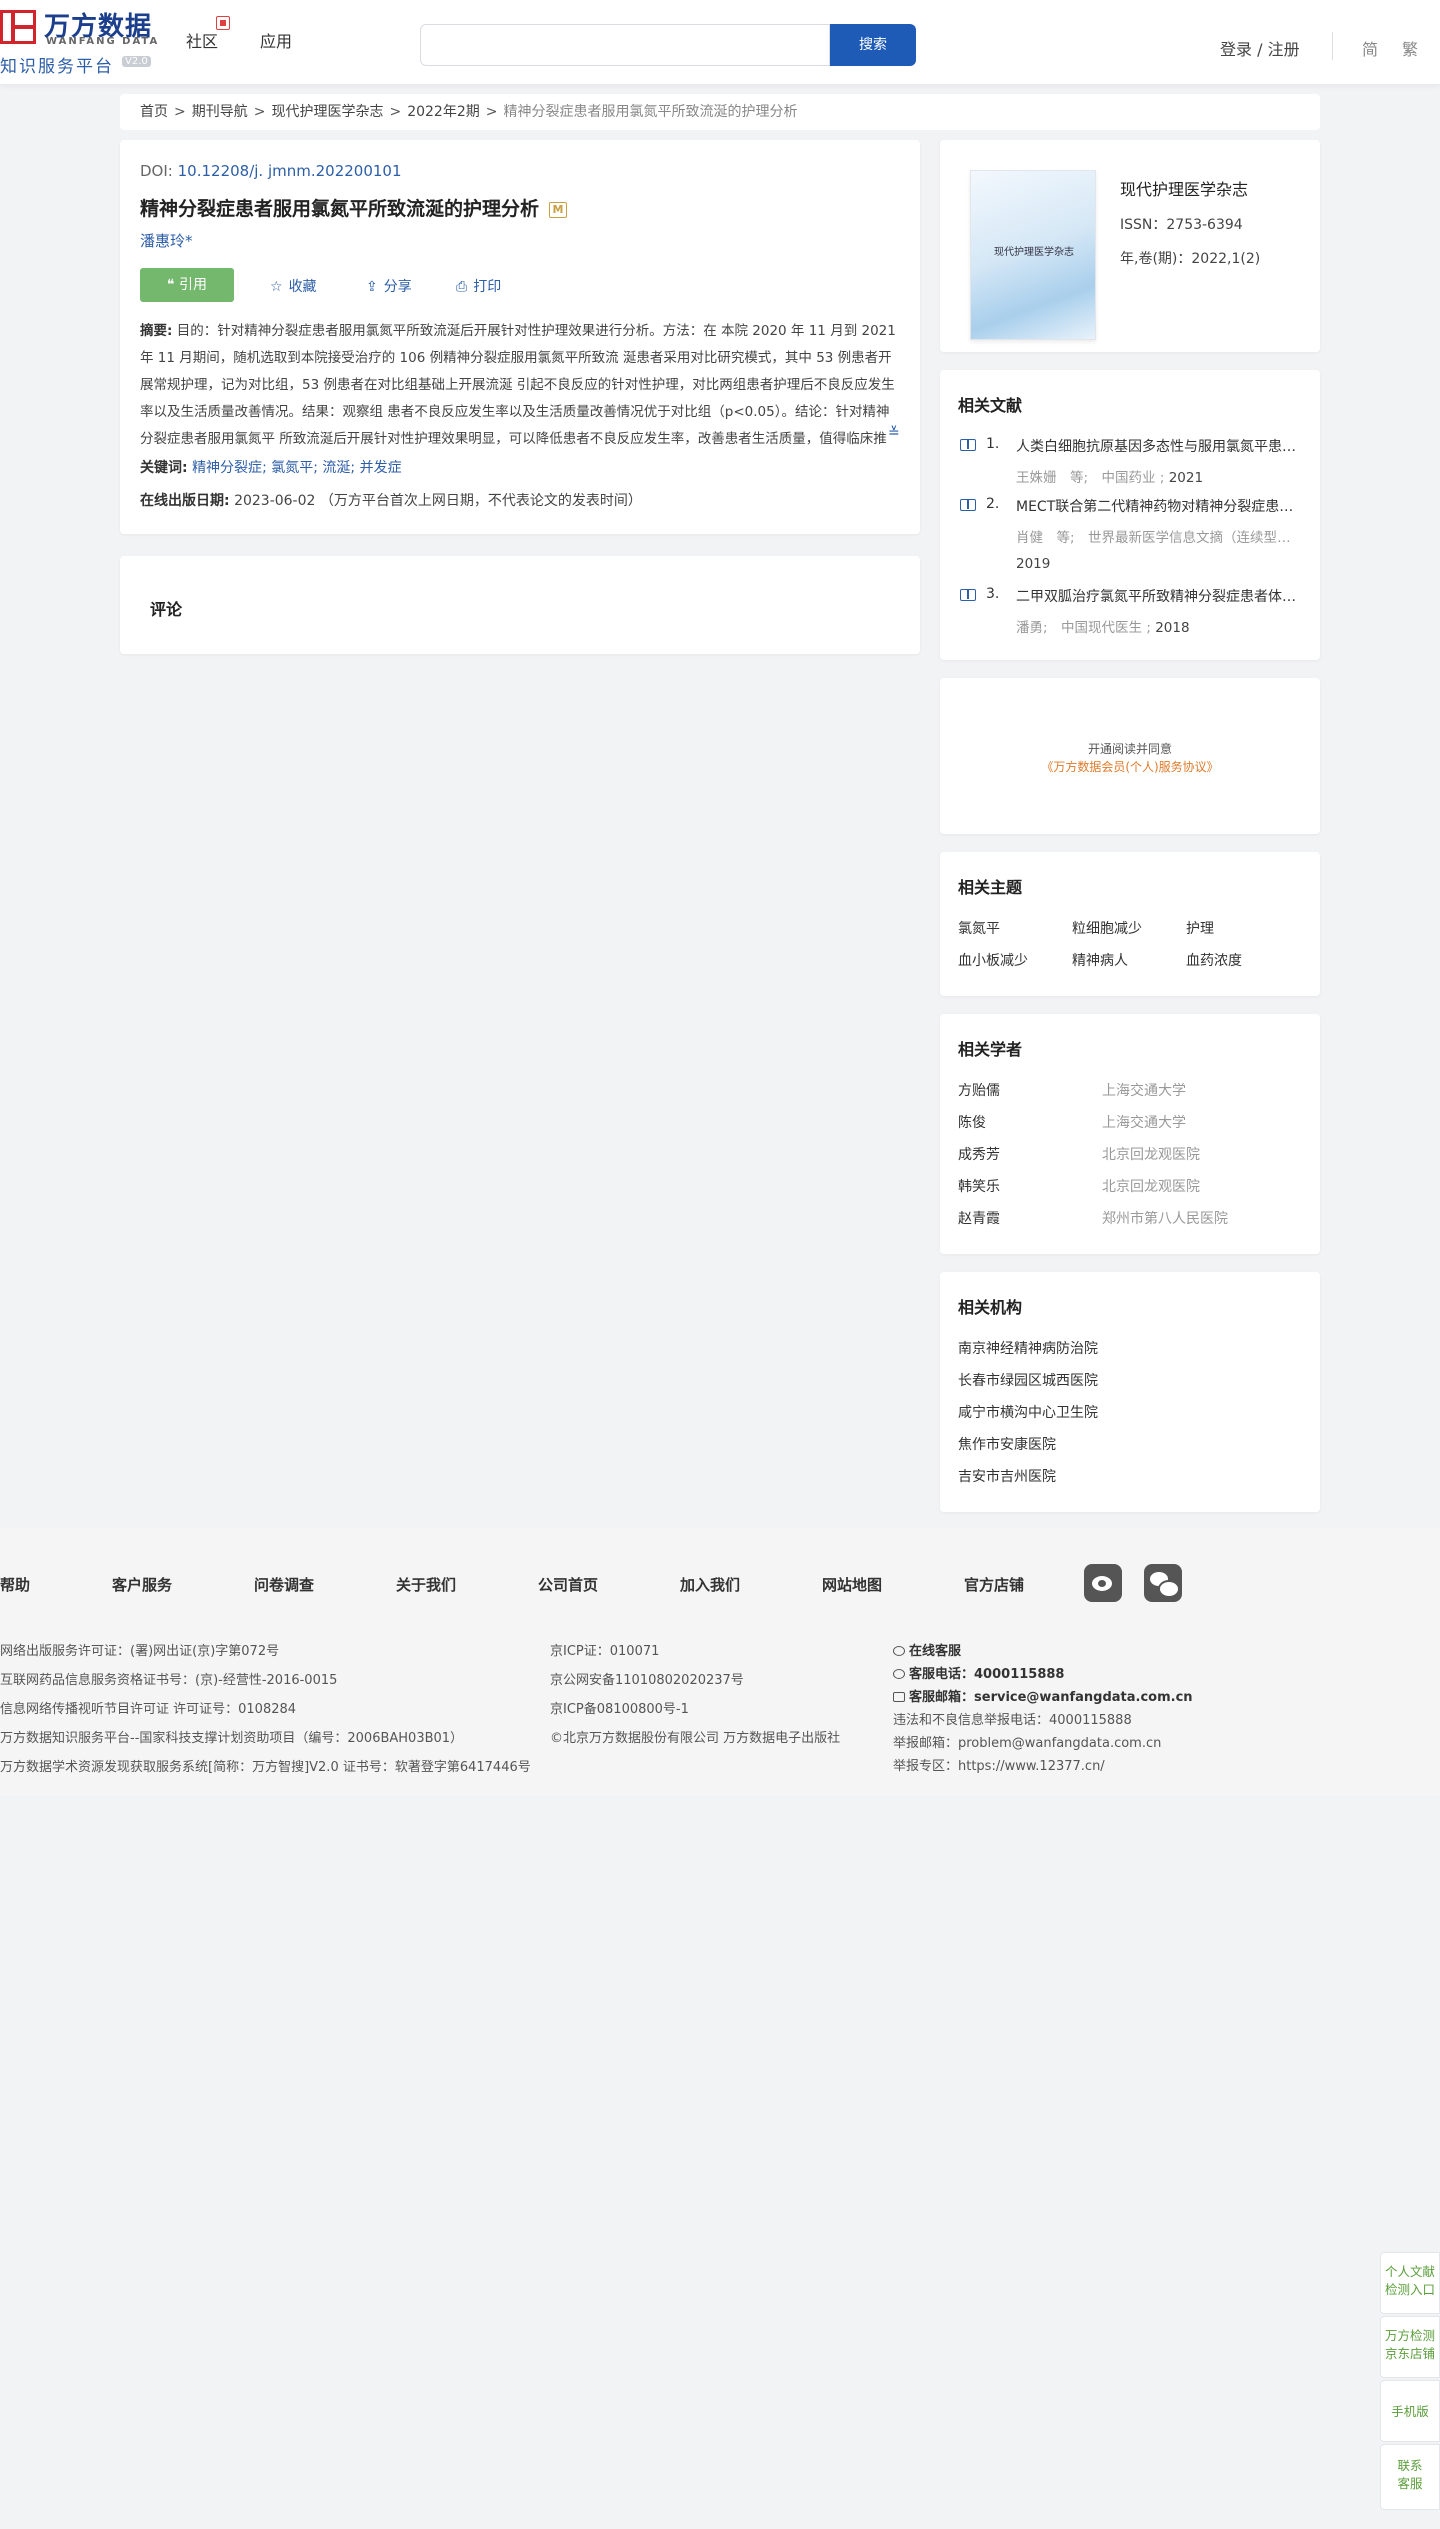  I want to click on cite-label: 引用, so click(192, 285).